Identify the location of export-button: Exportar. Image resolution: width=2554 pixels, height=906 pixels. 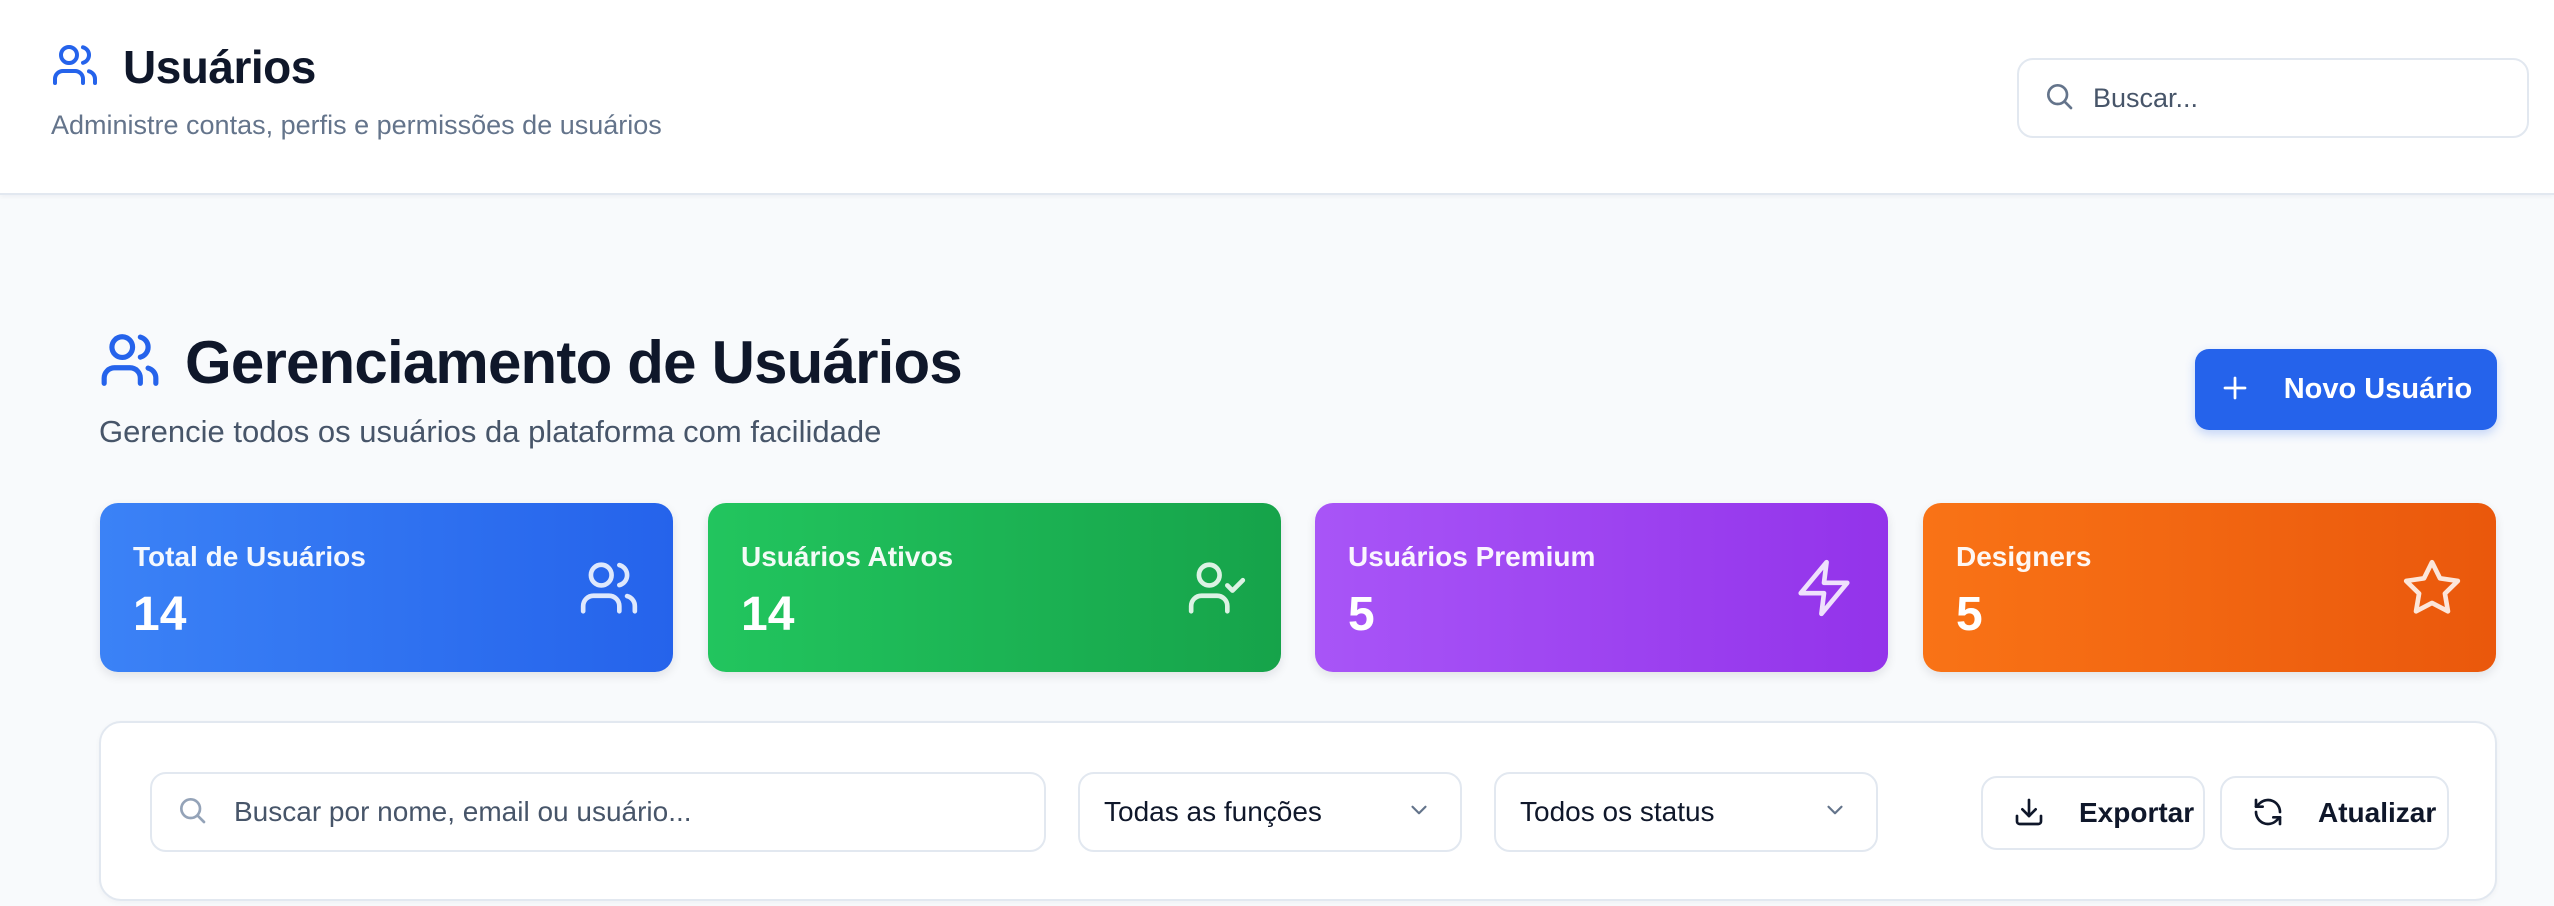
(2093, 813).